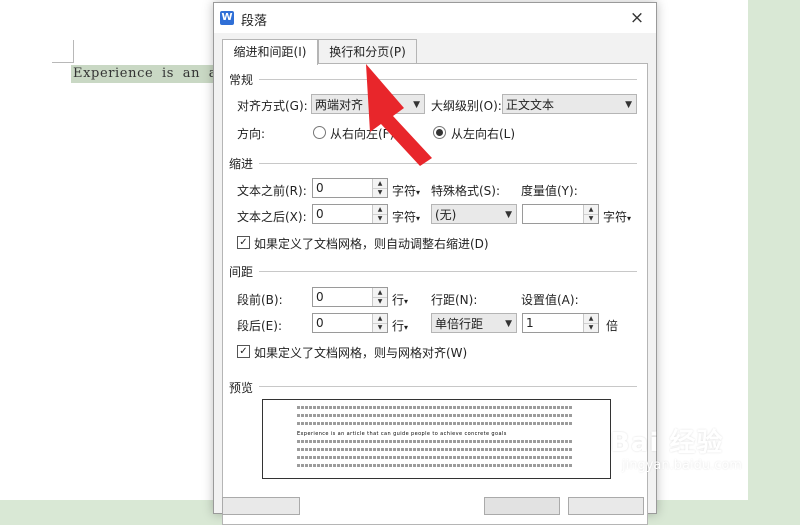 Image resolution: width=800 pixels, height=525 pixels. Describe the element at coordinates (339, 105) in the screenshot. I see `alignment-value: 两端对齐` at that location.